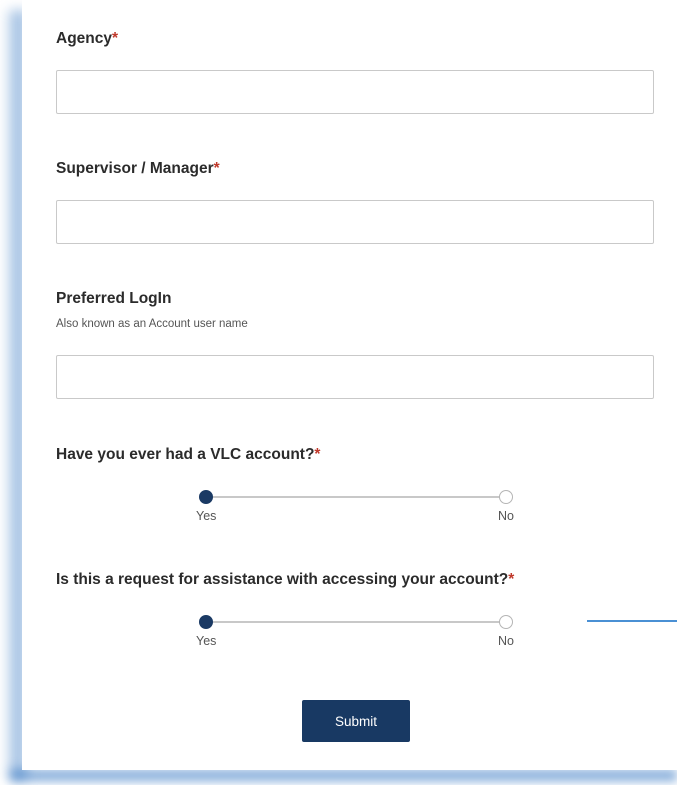 Image resolution: width=677 pixels, height=785 pixels. I want to click on preferred-login-hint: Also known as an Account user name, so click(152, 324).